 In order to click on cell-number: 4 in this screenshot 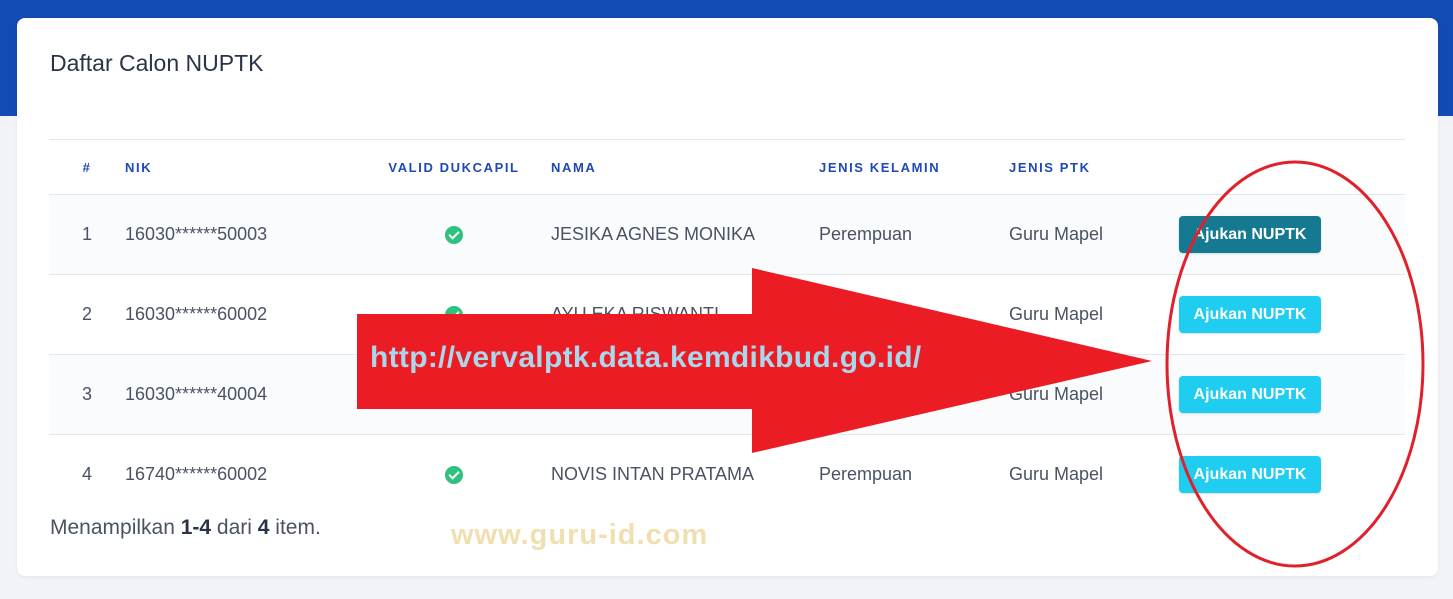, I will do `click(86, 474)`.